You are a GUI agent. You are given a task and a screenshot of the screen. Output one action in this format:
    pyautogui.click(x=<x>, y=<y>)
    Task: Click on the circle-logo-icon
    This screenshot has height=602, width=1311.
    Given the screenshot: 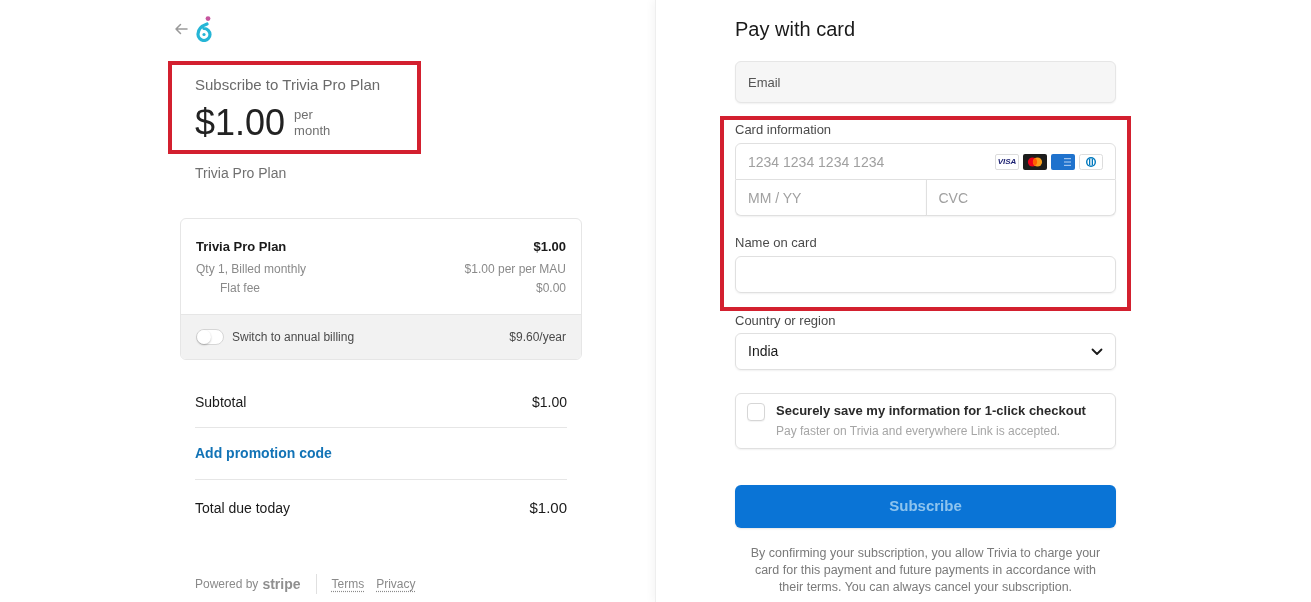 What is the action you would take?
    pyautogui.click(x=1091, y=161)
    